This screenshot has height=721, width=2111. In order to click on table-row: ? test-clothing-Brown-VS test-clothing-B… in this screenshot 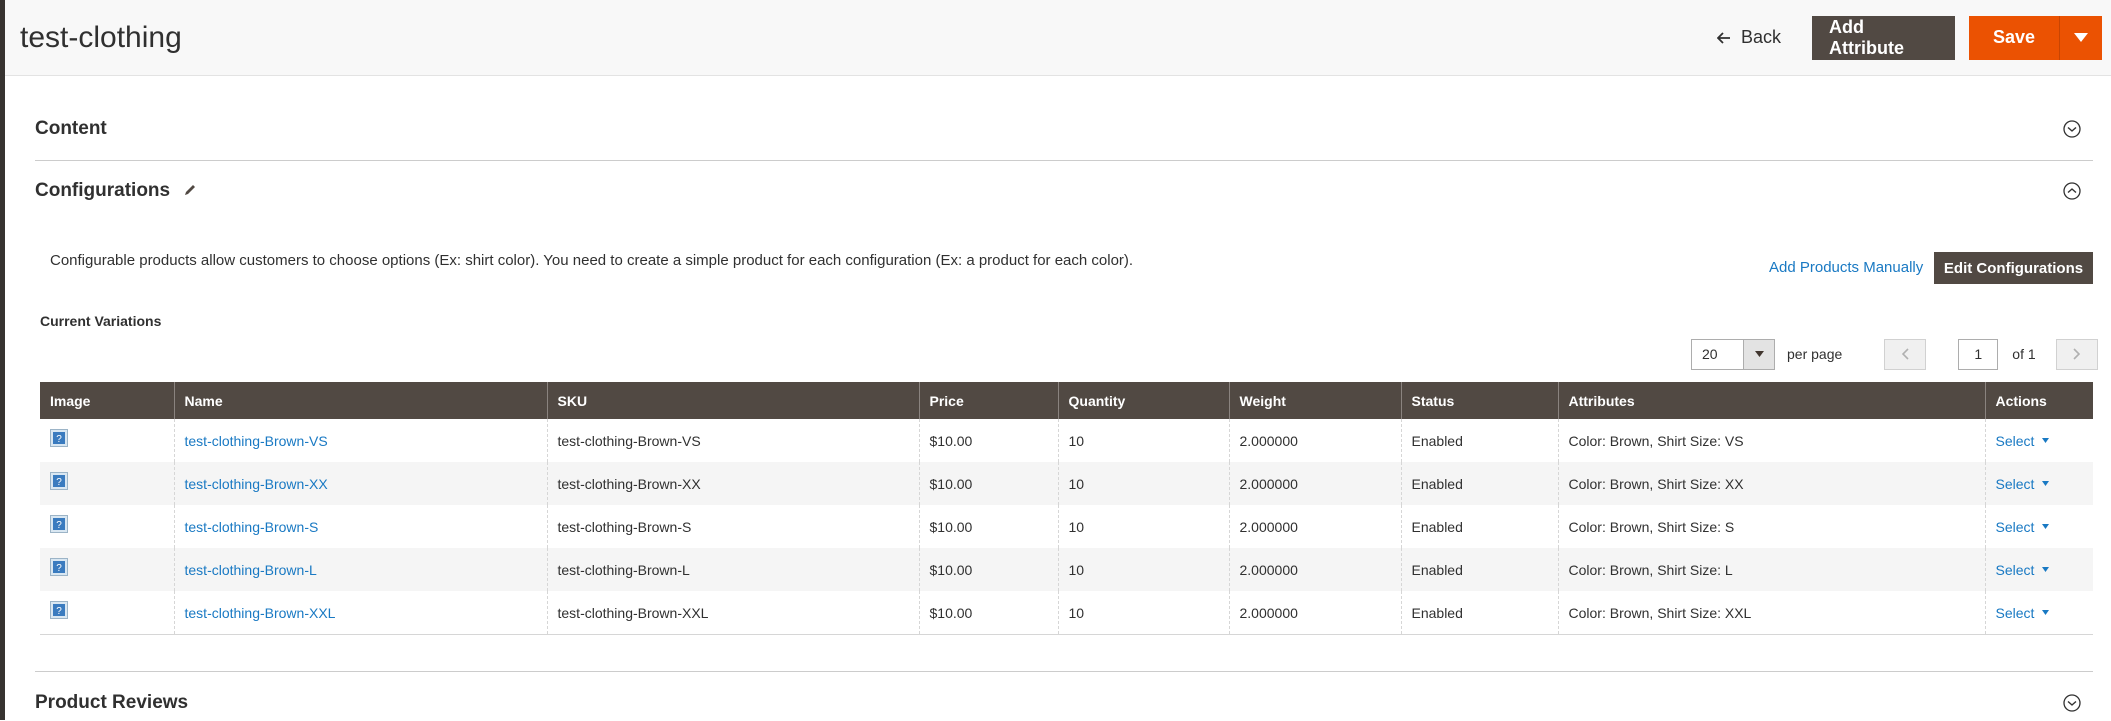, I will do `click(1066, 440)`.